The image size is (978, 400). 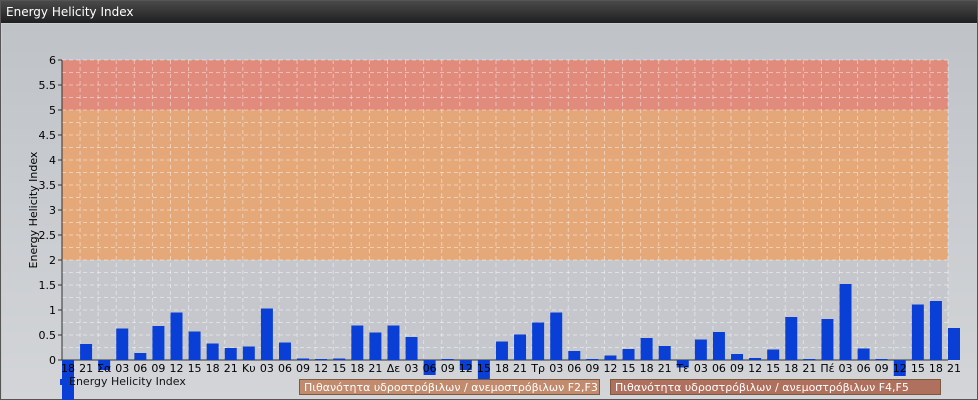 I want to click on legend-series-label: Energy Helicity Index, so click(x=127, y=381).